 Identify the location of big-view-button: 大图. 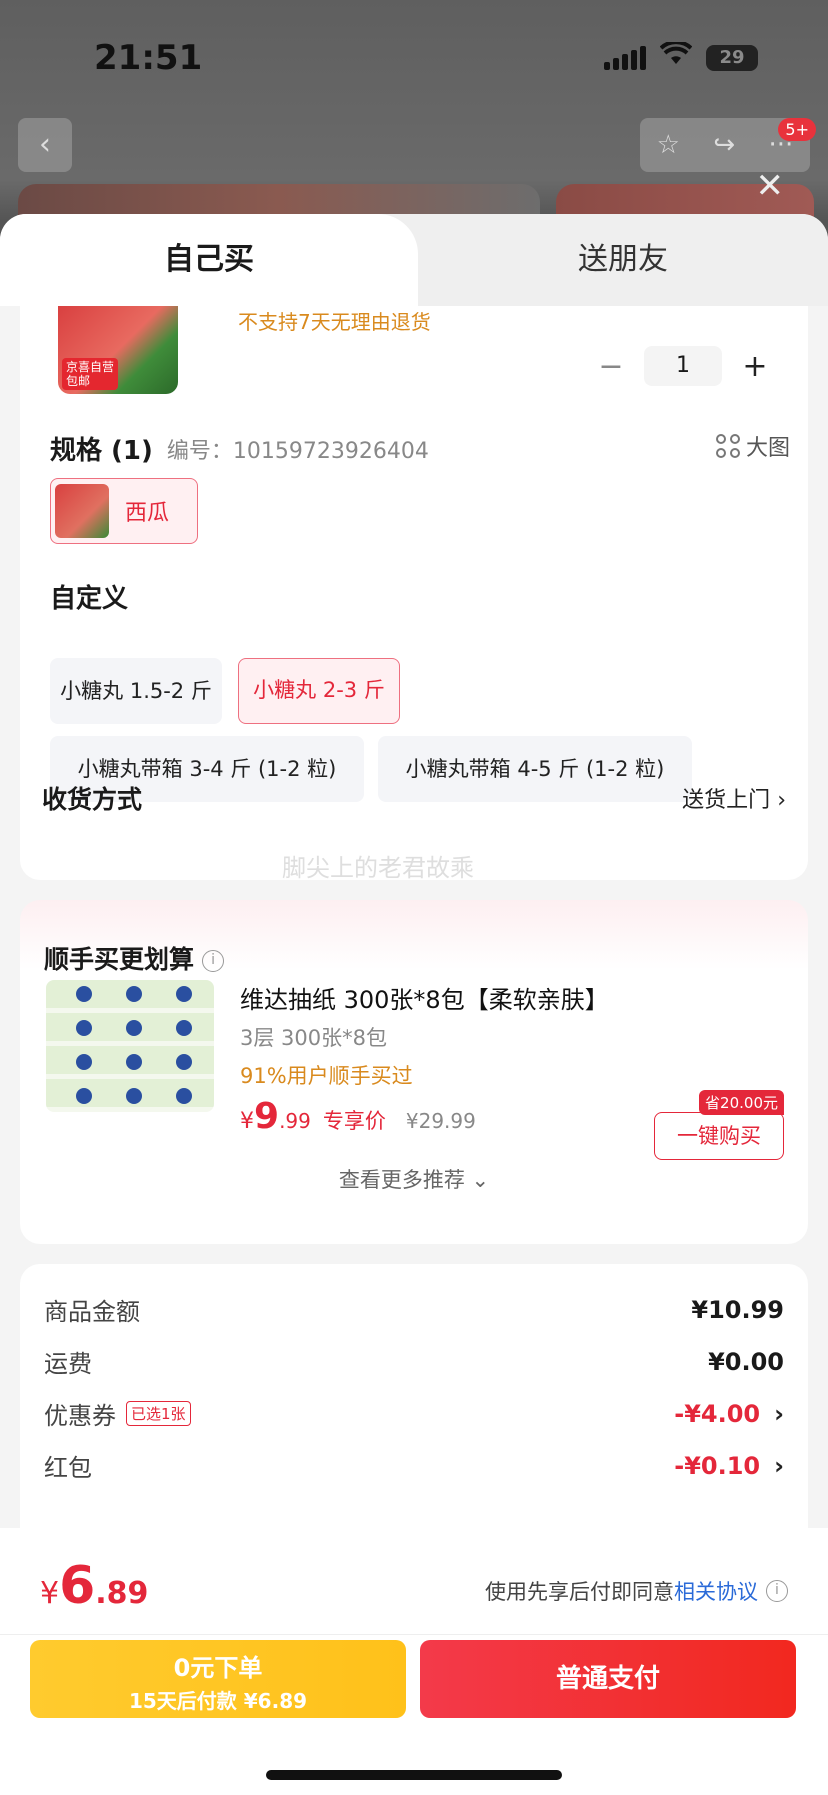
(752, 446).